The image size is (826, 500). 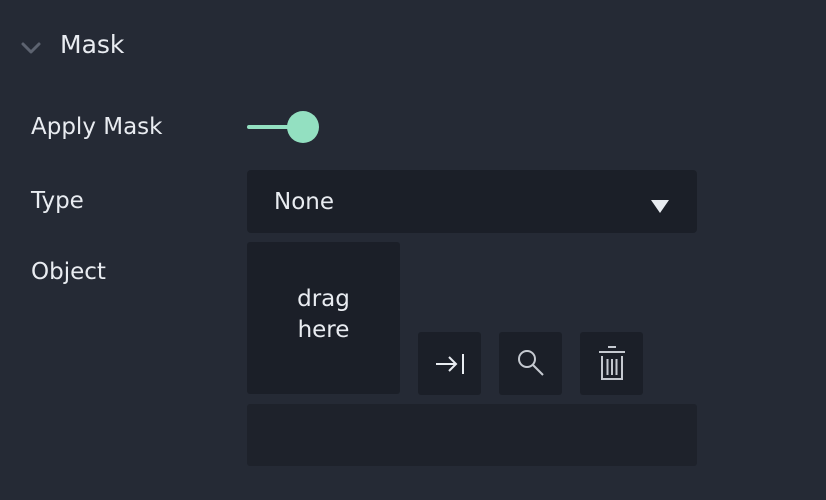 What do you see at coordinates (68, 272) in the screenshot?
I see `object-label: Object` at bounding box center [68, 272].